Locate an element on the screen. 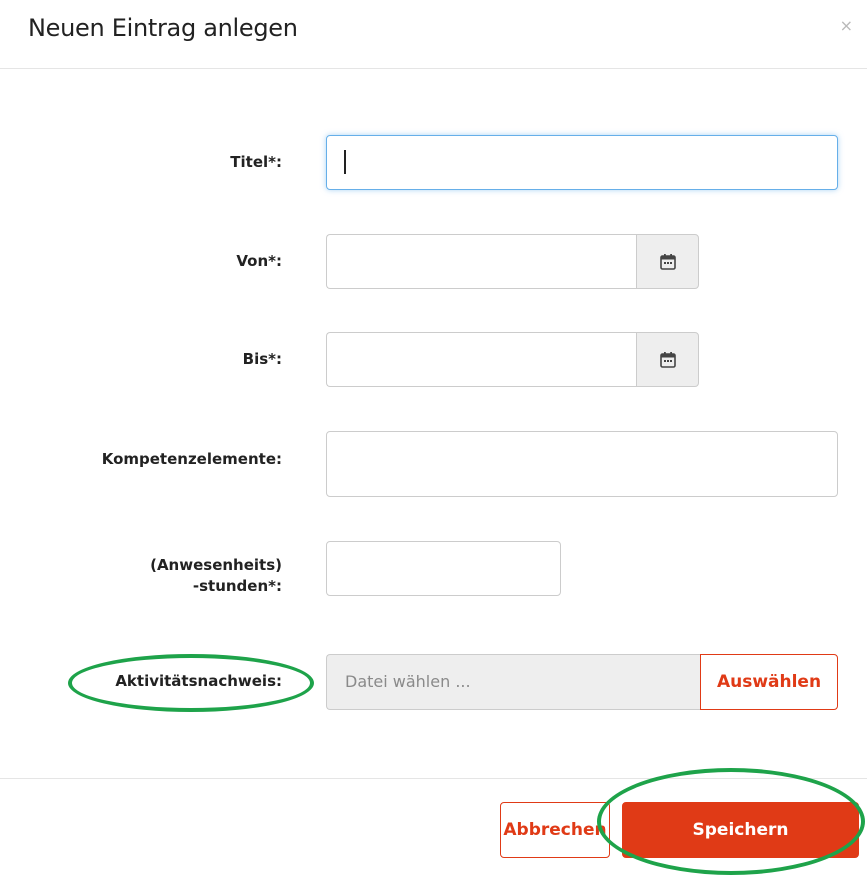 The width and height of the screenshot is (867, 875). aktivitaet-label: Aktivitätsnachweis: is located at coordinates (198, 681).